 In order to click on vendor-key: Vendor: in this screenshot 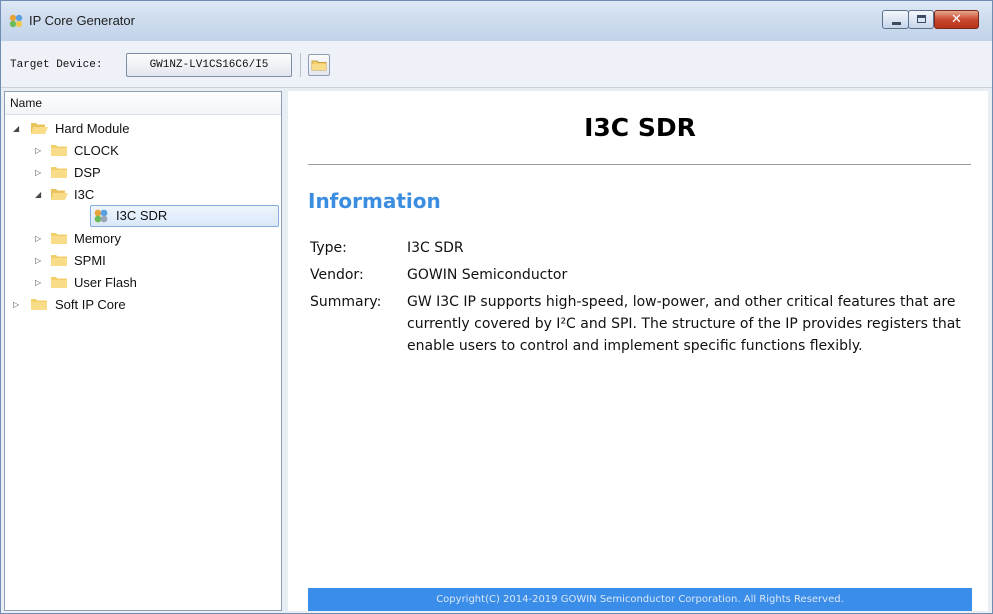, I will do `click(337, 275)`.